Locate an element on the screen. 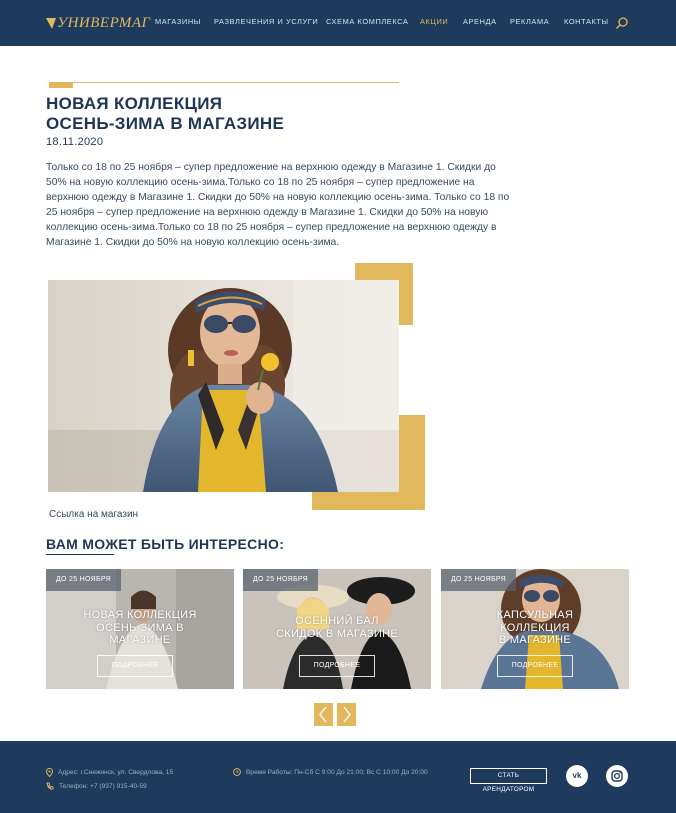  vk-icon: vk is located at coordinates (577, 776).